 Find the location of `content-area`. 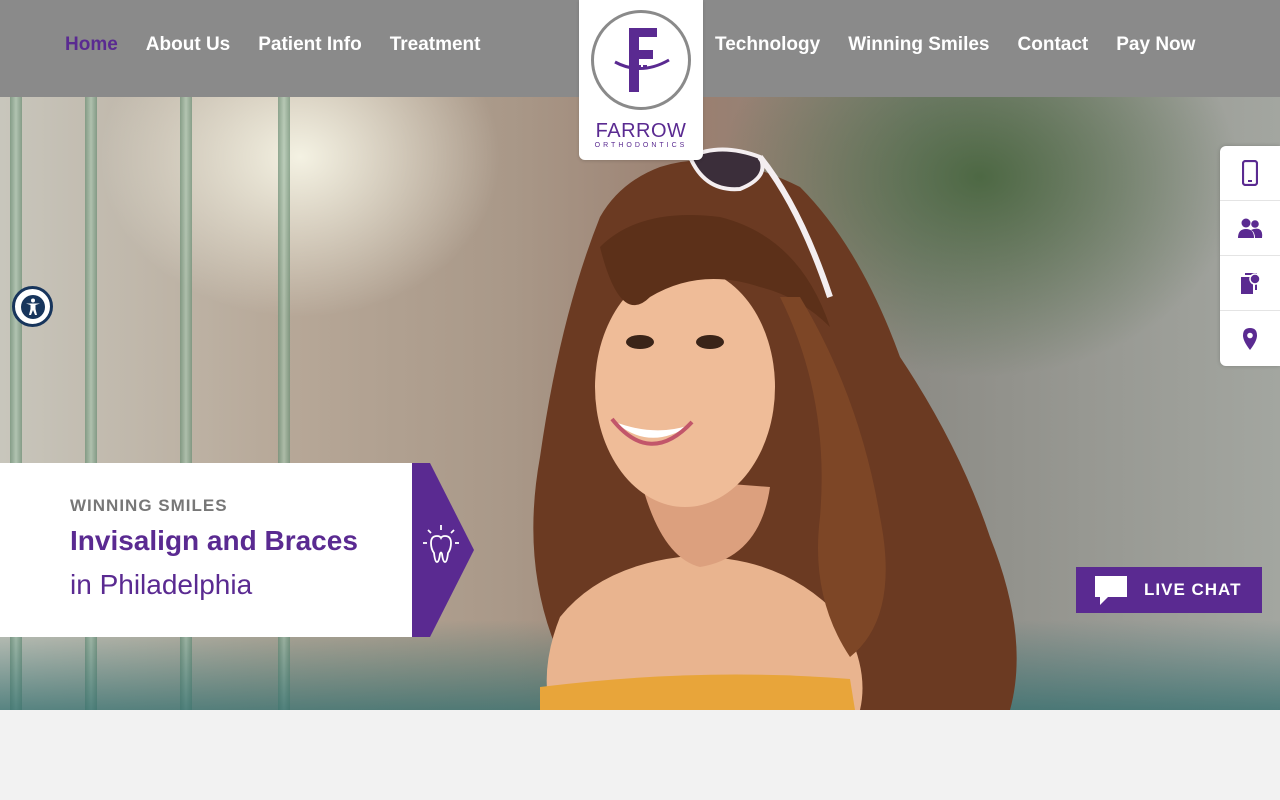

content-area is located at coordinates (640, 755).